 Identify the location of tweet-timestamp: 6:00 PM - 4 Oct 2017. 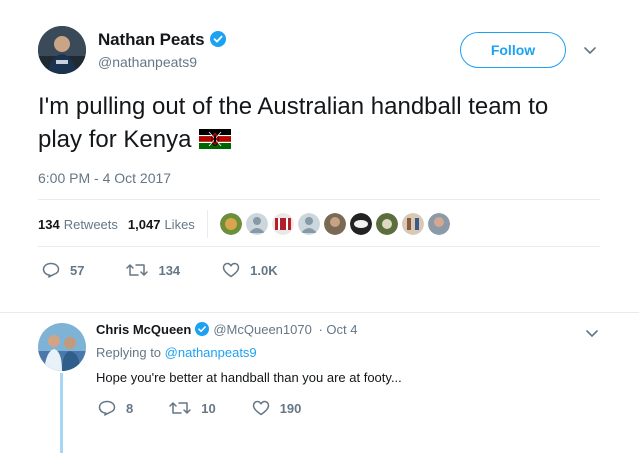
(104, 178).